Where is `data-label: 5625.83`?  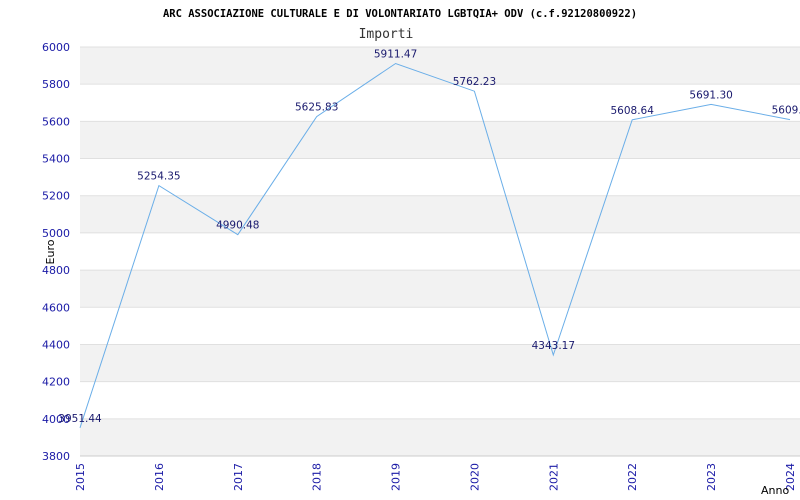
data-label: 5625.83 is located at coordinates (316, 108).